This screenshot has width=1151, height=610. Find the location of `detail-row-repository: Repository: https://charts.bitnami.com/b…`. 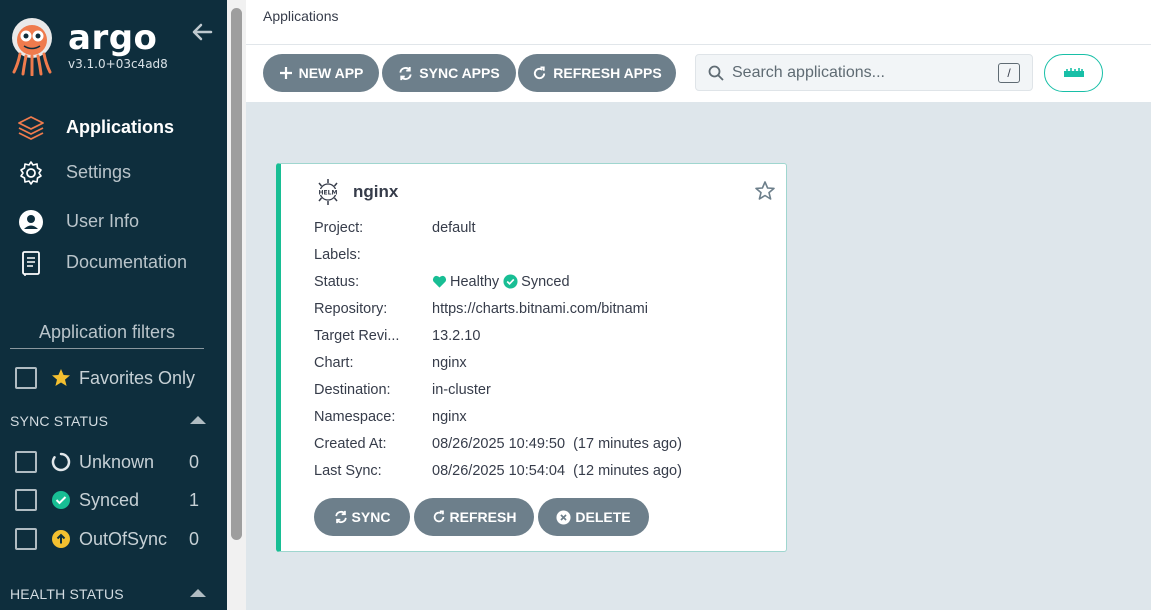

detail-row-repository: Repository: https://charts.bitnami.com/b… is located at coordinates (498, 308).